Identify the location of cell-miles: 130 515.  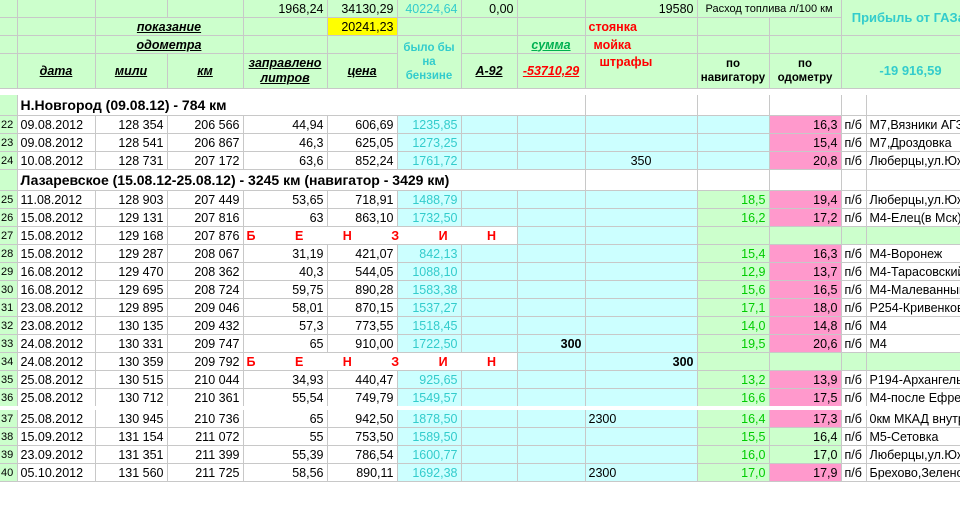
(131, 379).